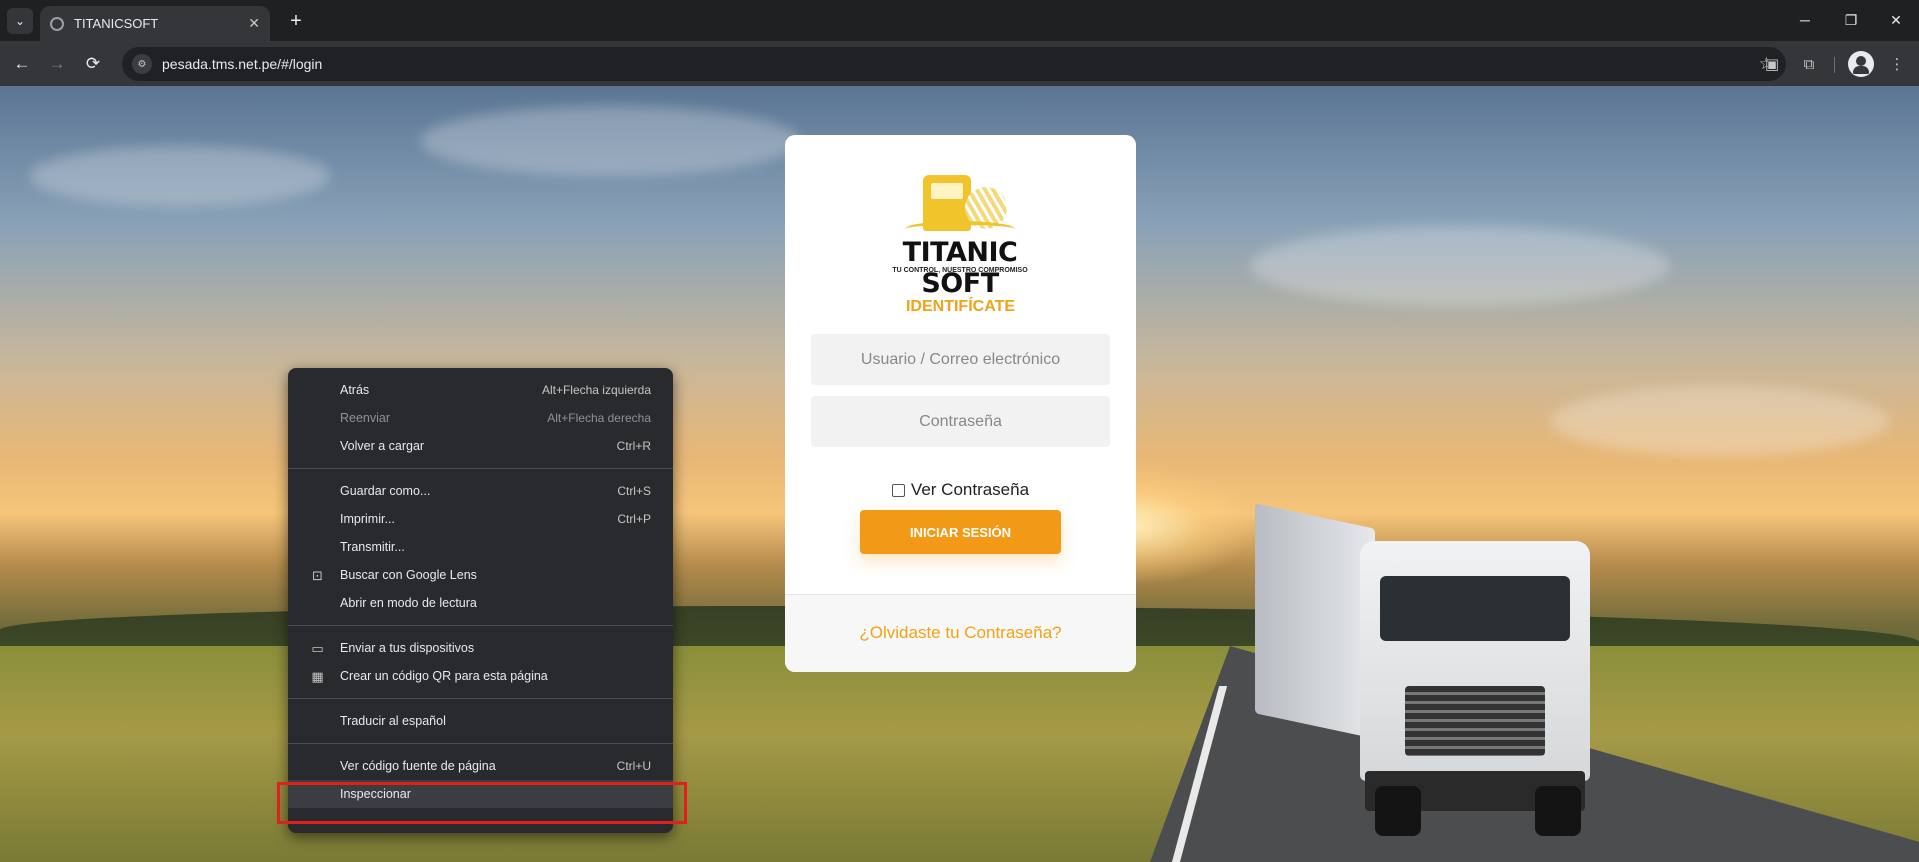  I want to click on tab-search-button: ⌄, so click(20, 21).